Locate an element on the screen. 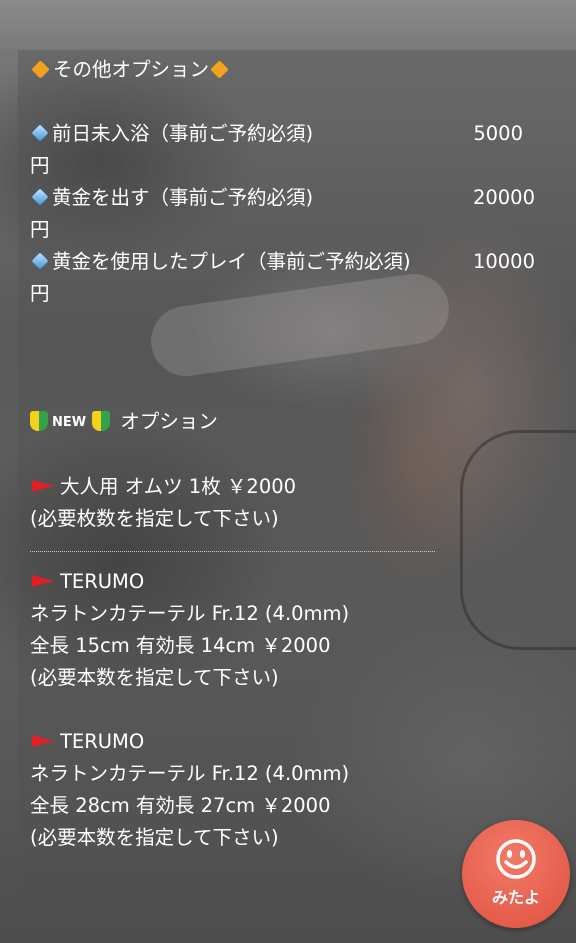 The image size is (576, 943). new-label: NEW is located at coordinates (69, 422).